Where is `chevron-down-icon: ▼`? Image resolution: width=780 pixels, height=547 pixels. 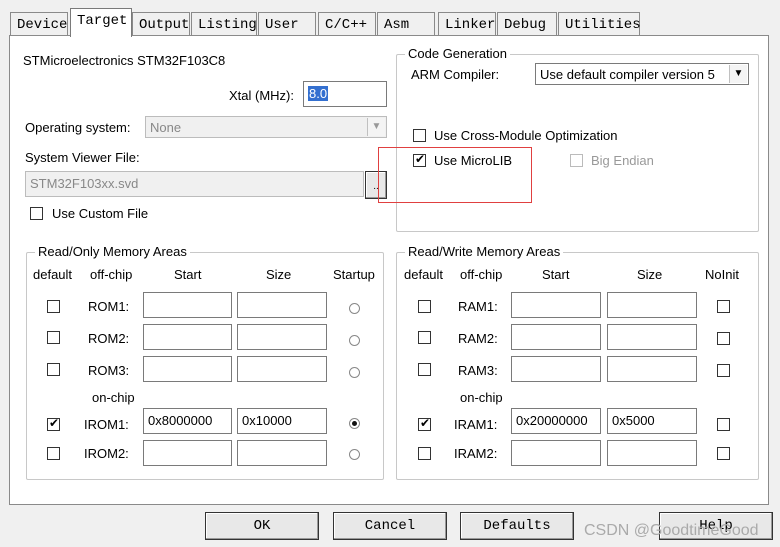 chevron-down-icon: ▼ is located at coordinates (738, 74).